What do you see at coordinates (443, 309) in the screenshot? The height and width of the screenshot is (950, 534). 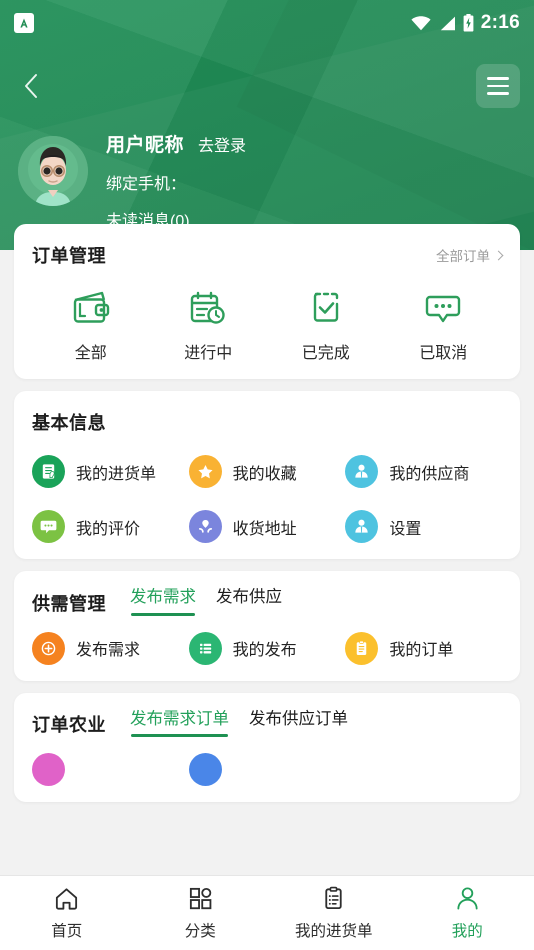 I see `chat-bubble-icon` at bounding box center [443, 309].